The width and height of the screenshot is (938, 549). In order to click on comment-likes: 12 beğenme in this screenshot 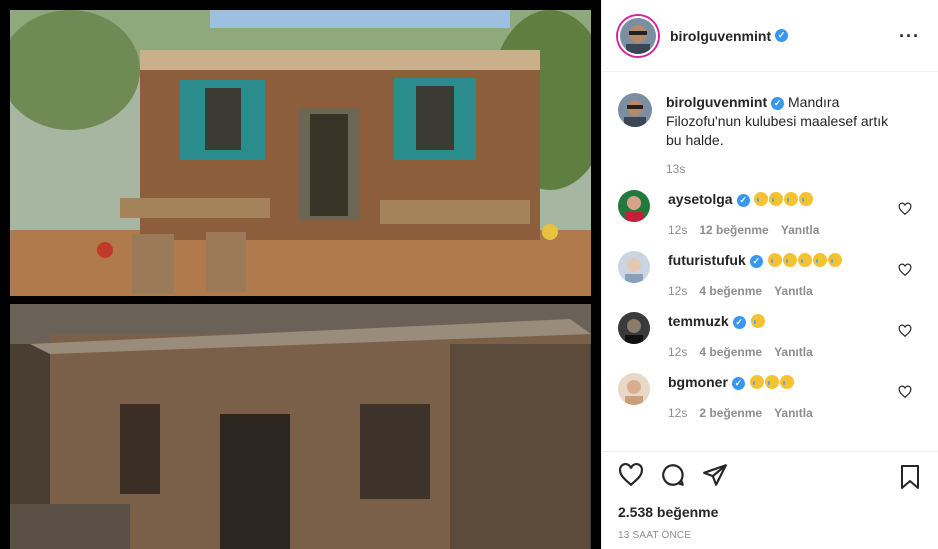, I will do `click(733, 230)`.